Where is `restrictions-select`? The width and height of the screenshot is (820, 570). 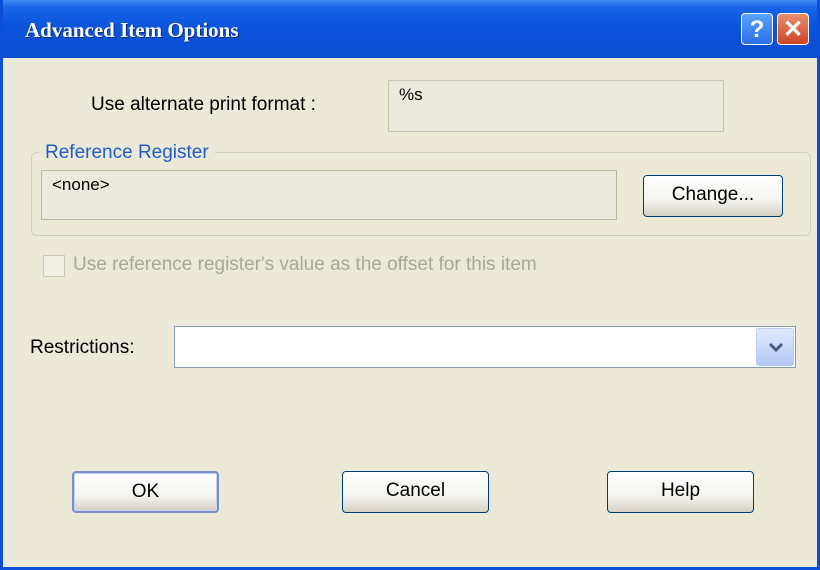 restrictions-select is located at coordinates (485, 347).